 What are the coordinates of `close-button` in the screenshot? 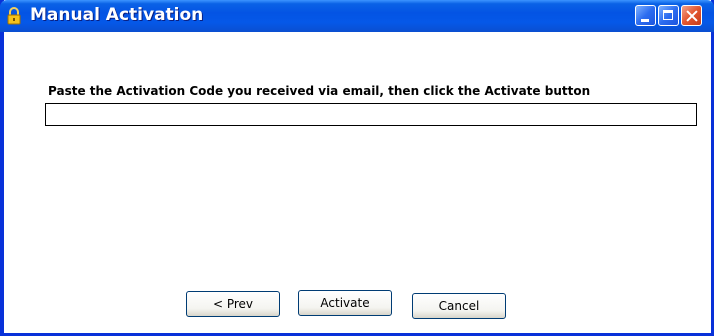 It's located at (691, 15).